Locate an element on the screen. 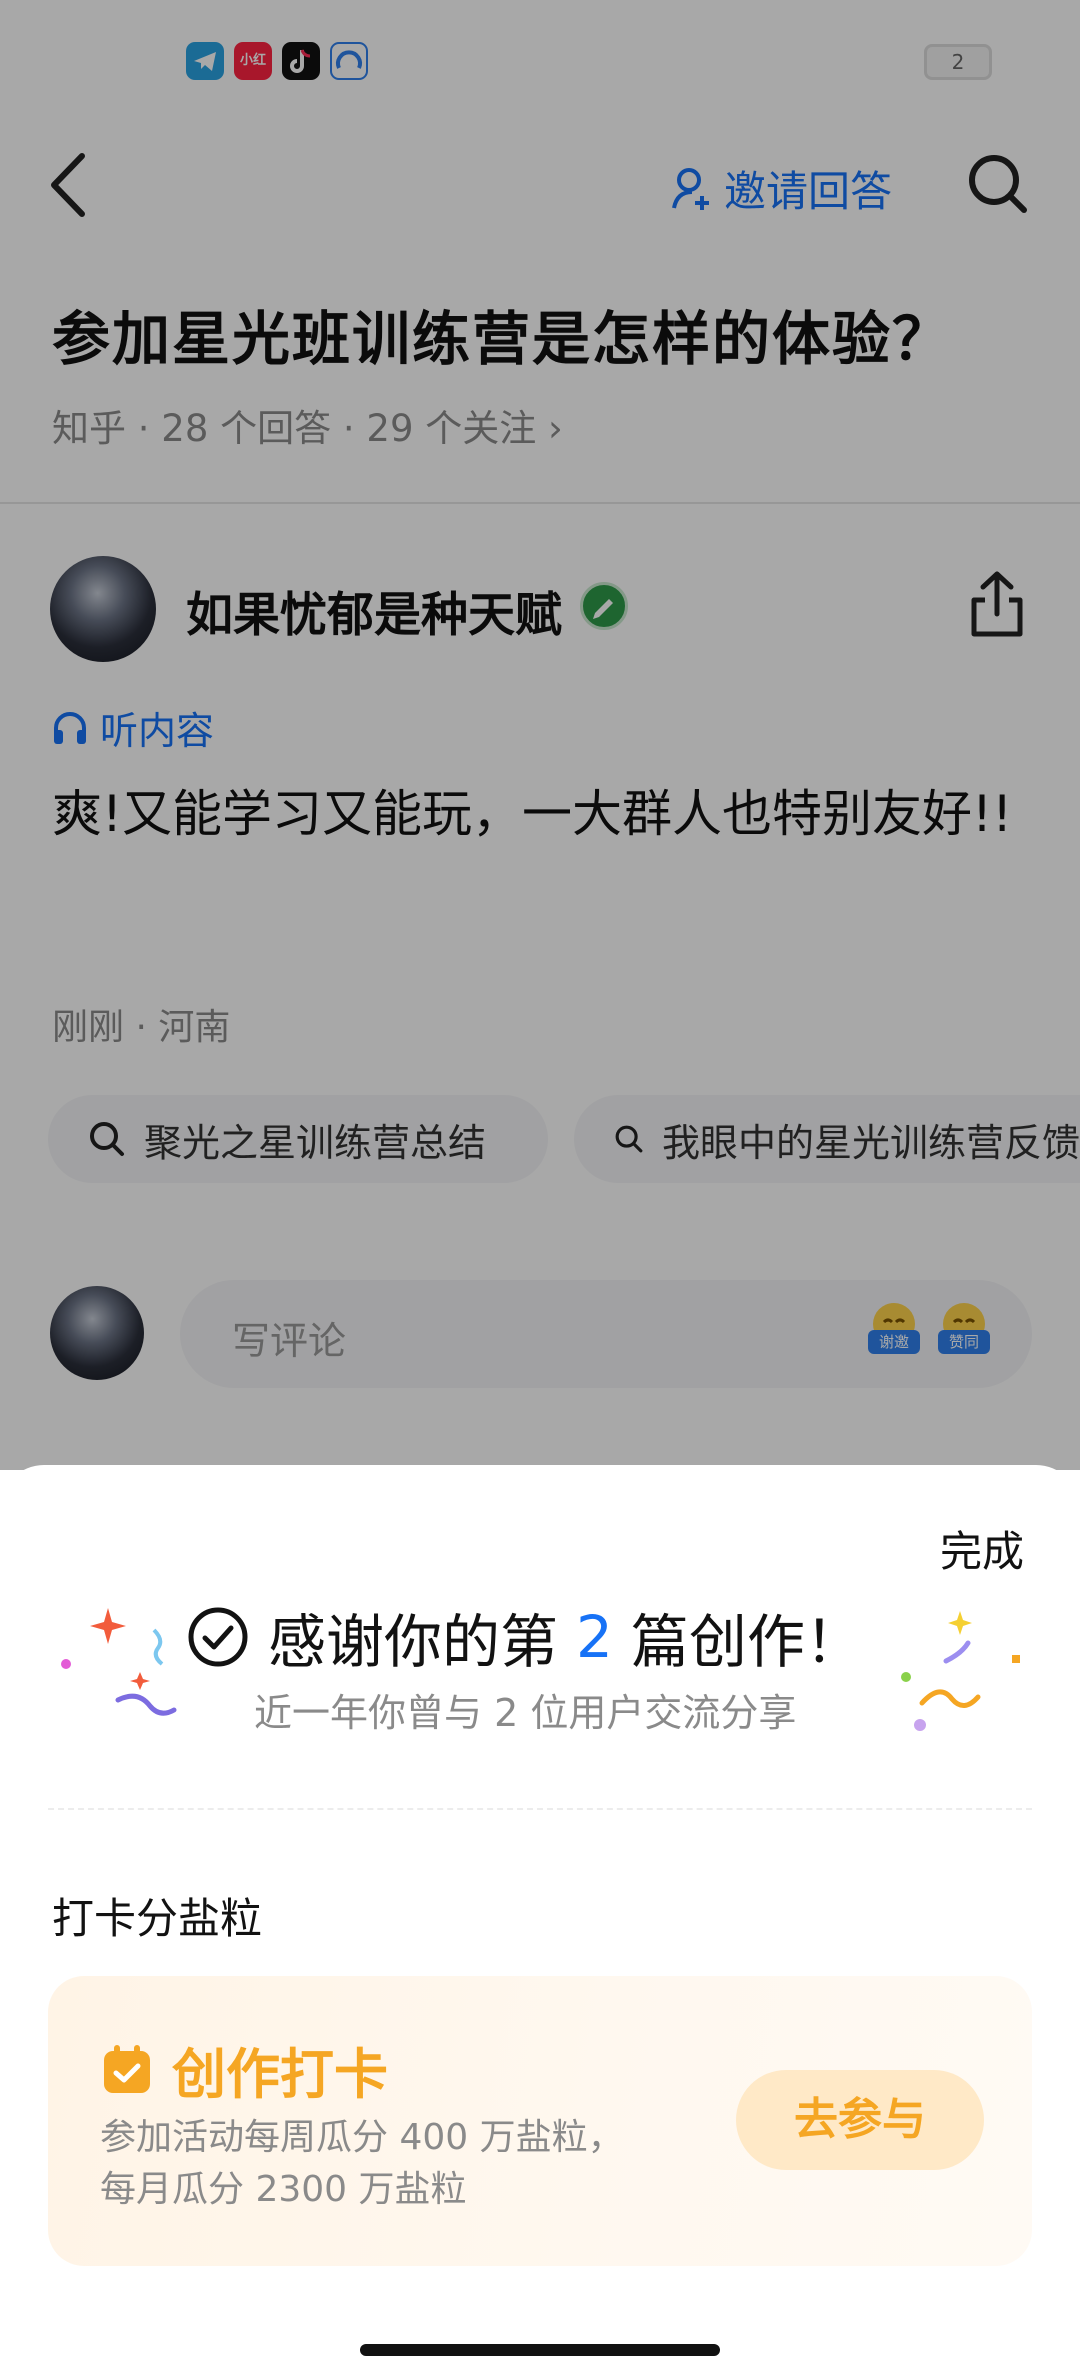  thanks-heading: 感谢你的第 2 篇创作！ is located at coordinates (524, 1637).